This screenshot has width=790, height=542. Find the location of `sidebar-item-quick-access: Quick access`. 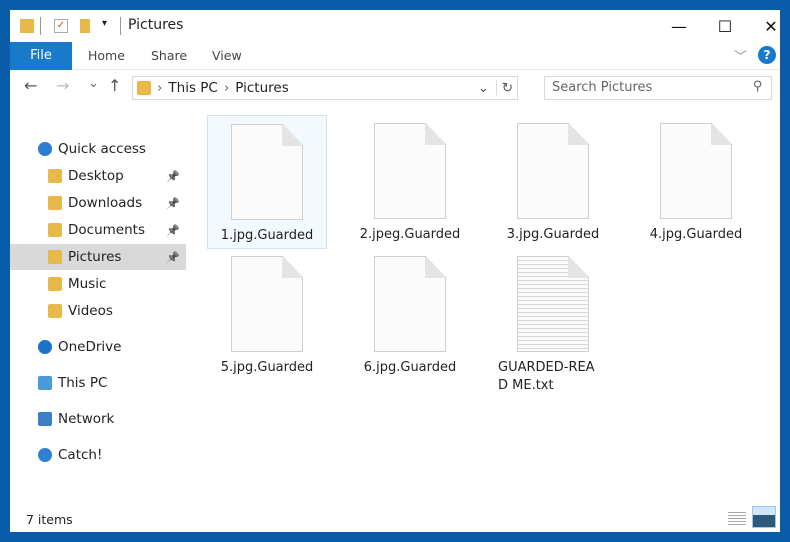

sidebar-item-quick-access: Quick access is located at coordinates (98, 149).